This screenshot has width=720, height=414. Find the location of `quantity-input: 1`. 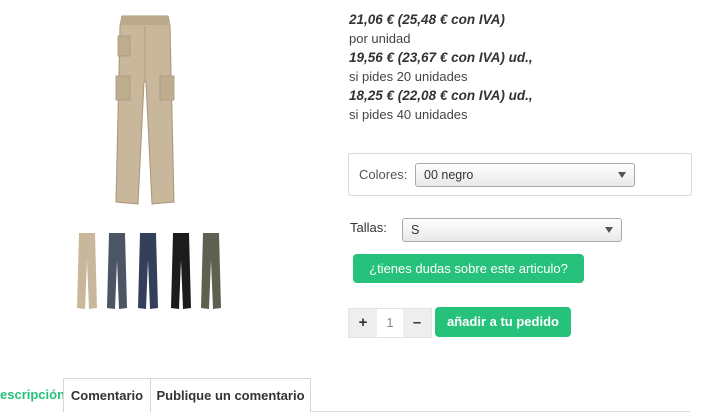

quantity-input: 1 is located at coordinates (390, 323).